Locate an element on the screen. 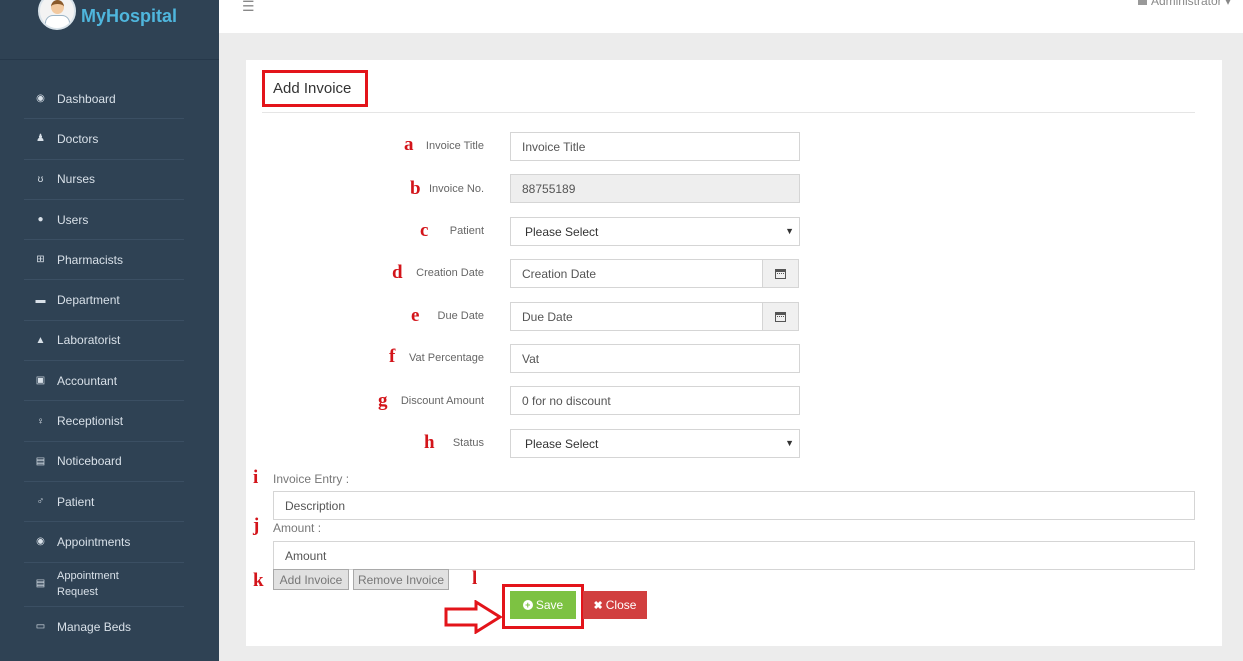 This screenshot has height=661, width=1243. invoice-title-label: Invoice Title is located at coordinates (454, 146).